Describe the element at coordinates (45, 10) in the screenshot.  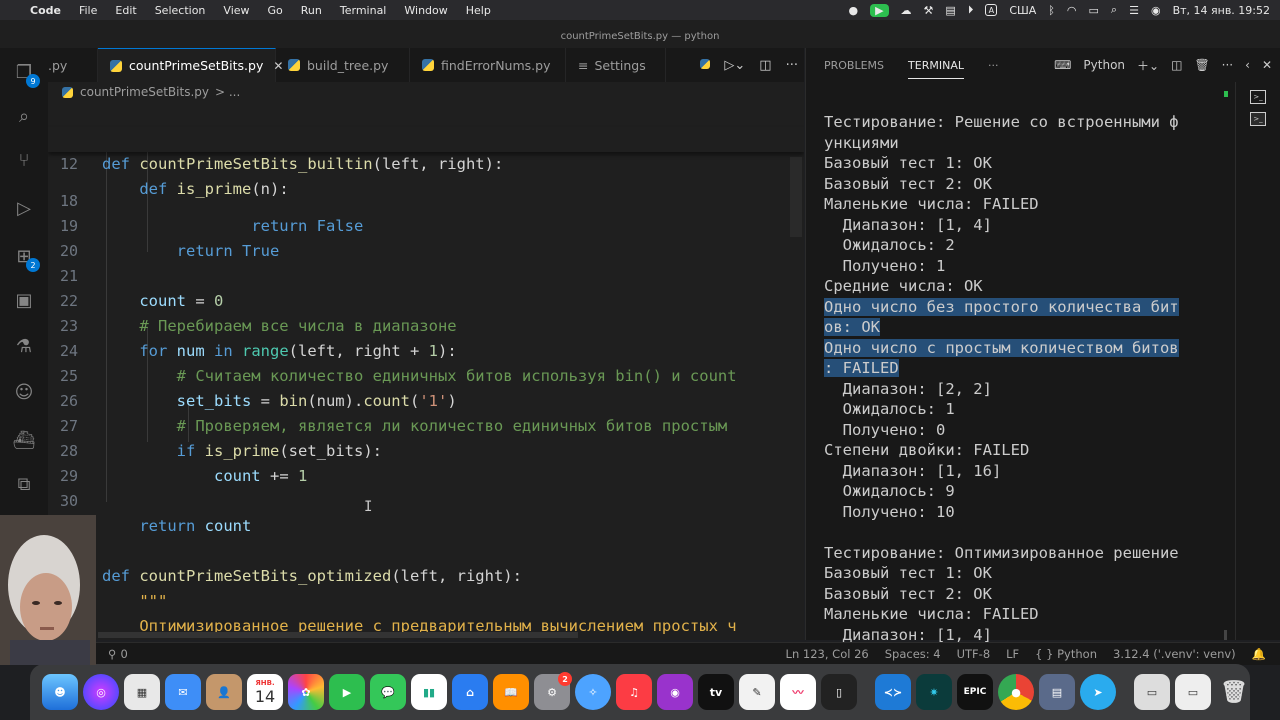
I see `app-menu: Code` at that location.